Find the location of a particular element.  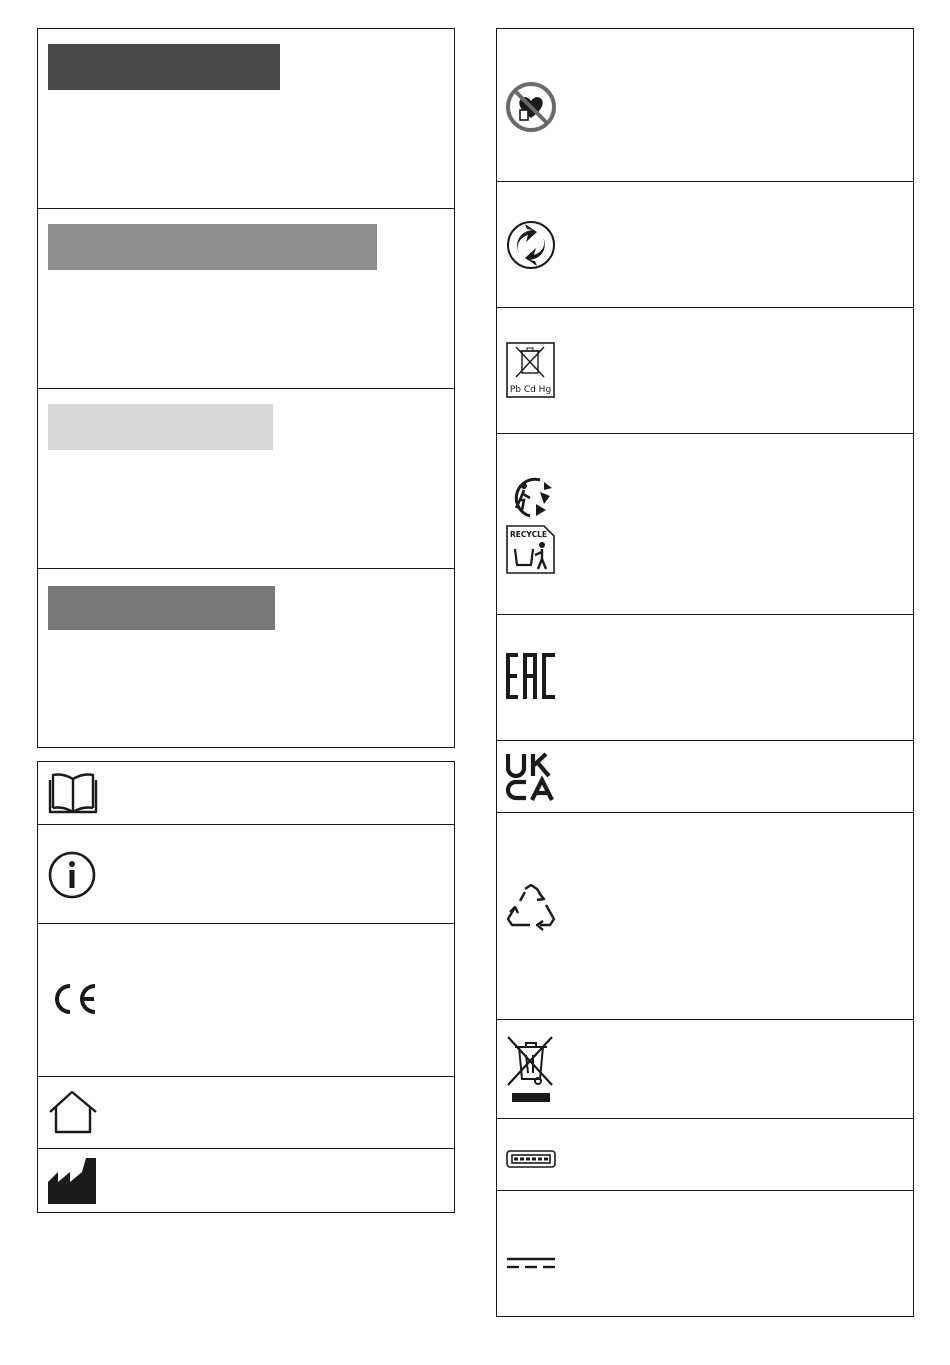

weee-bin-icon is located at coordinates (531, 1070).